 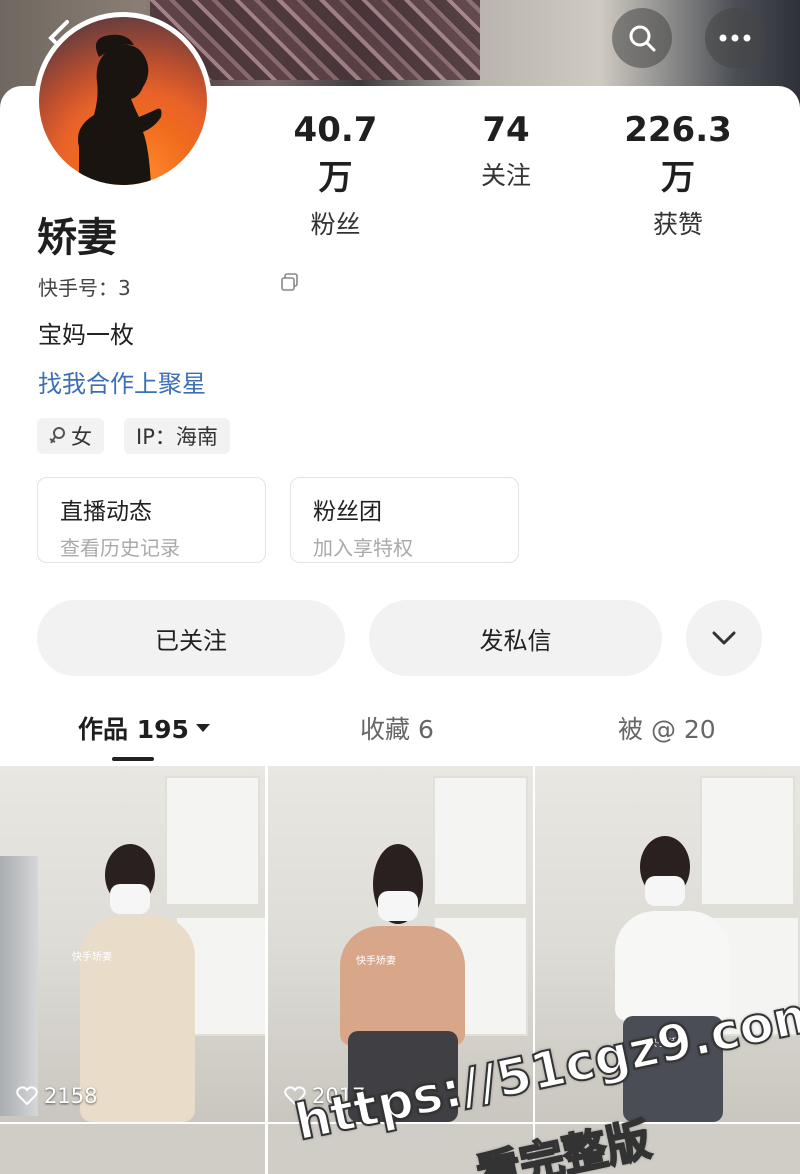 I want to click on live-history-card: 直播动态 查看历史记录, so click(x=151, y=520).